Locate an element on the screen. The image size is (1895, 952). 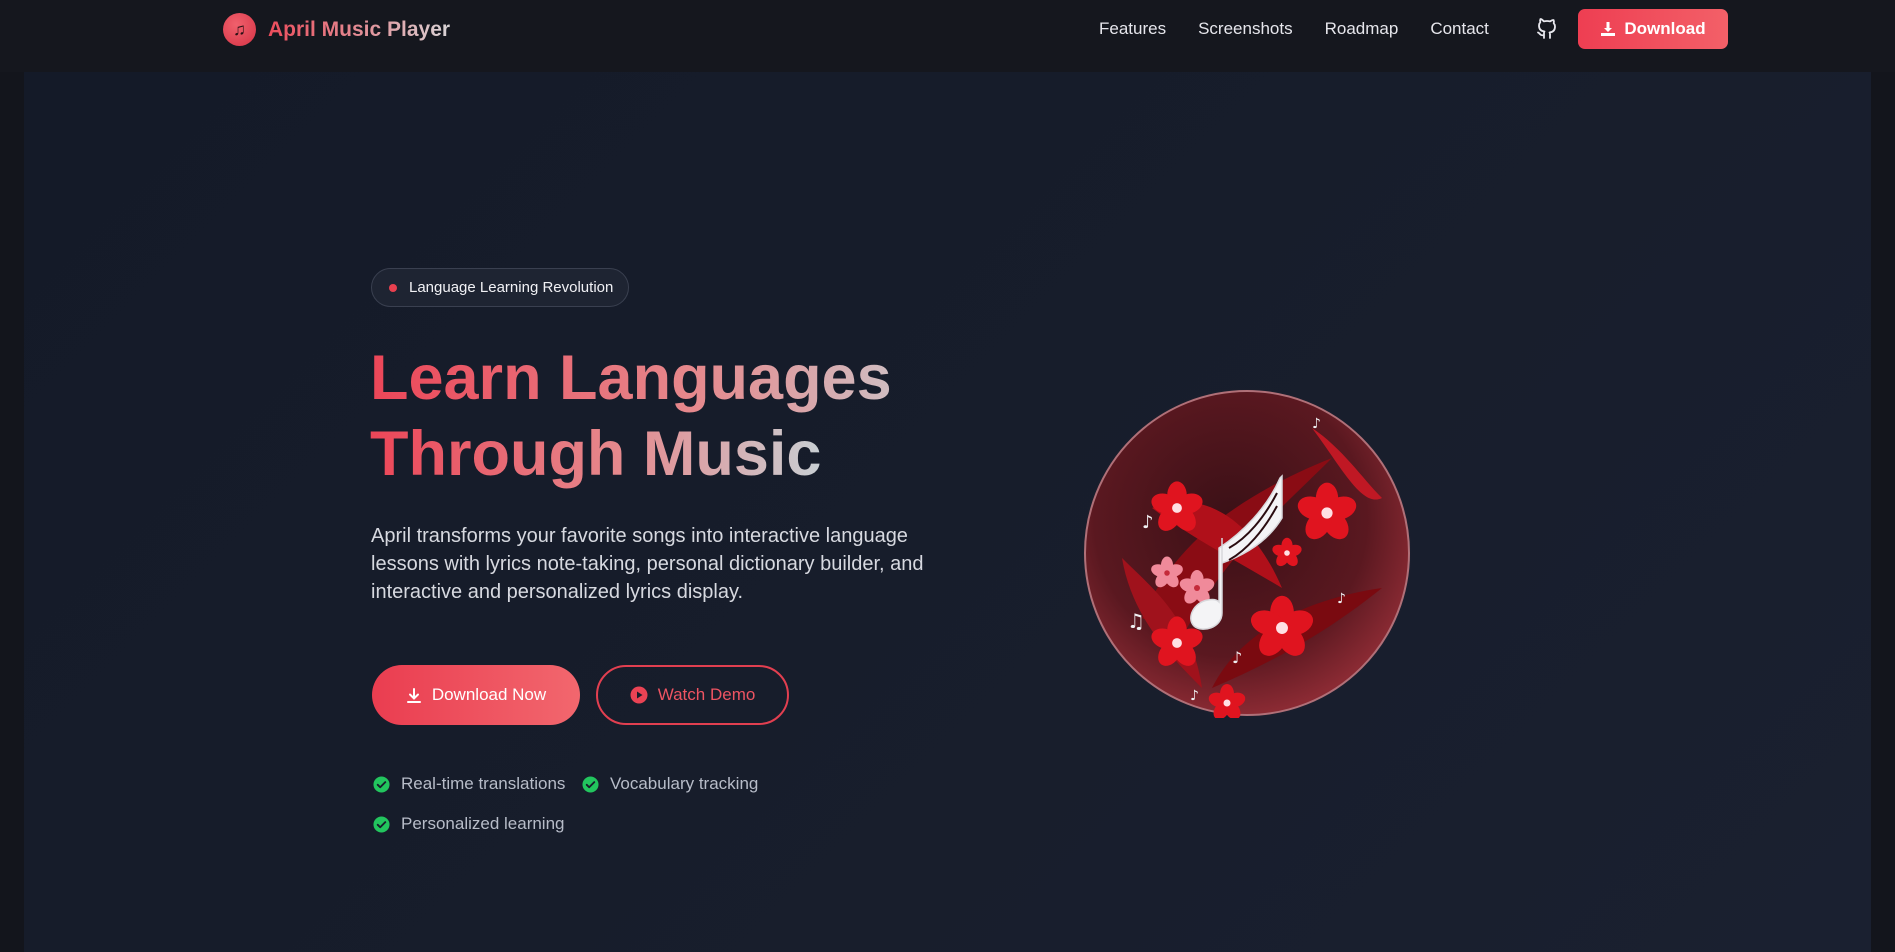
nav-link-contact: Contact is located at coordinates (1459, 29).